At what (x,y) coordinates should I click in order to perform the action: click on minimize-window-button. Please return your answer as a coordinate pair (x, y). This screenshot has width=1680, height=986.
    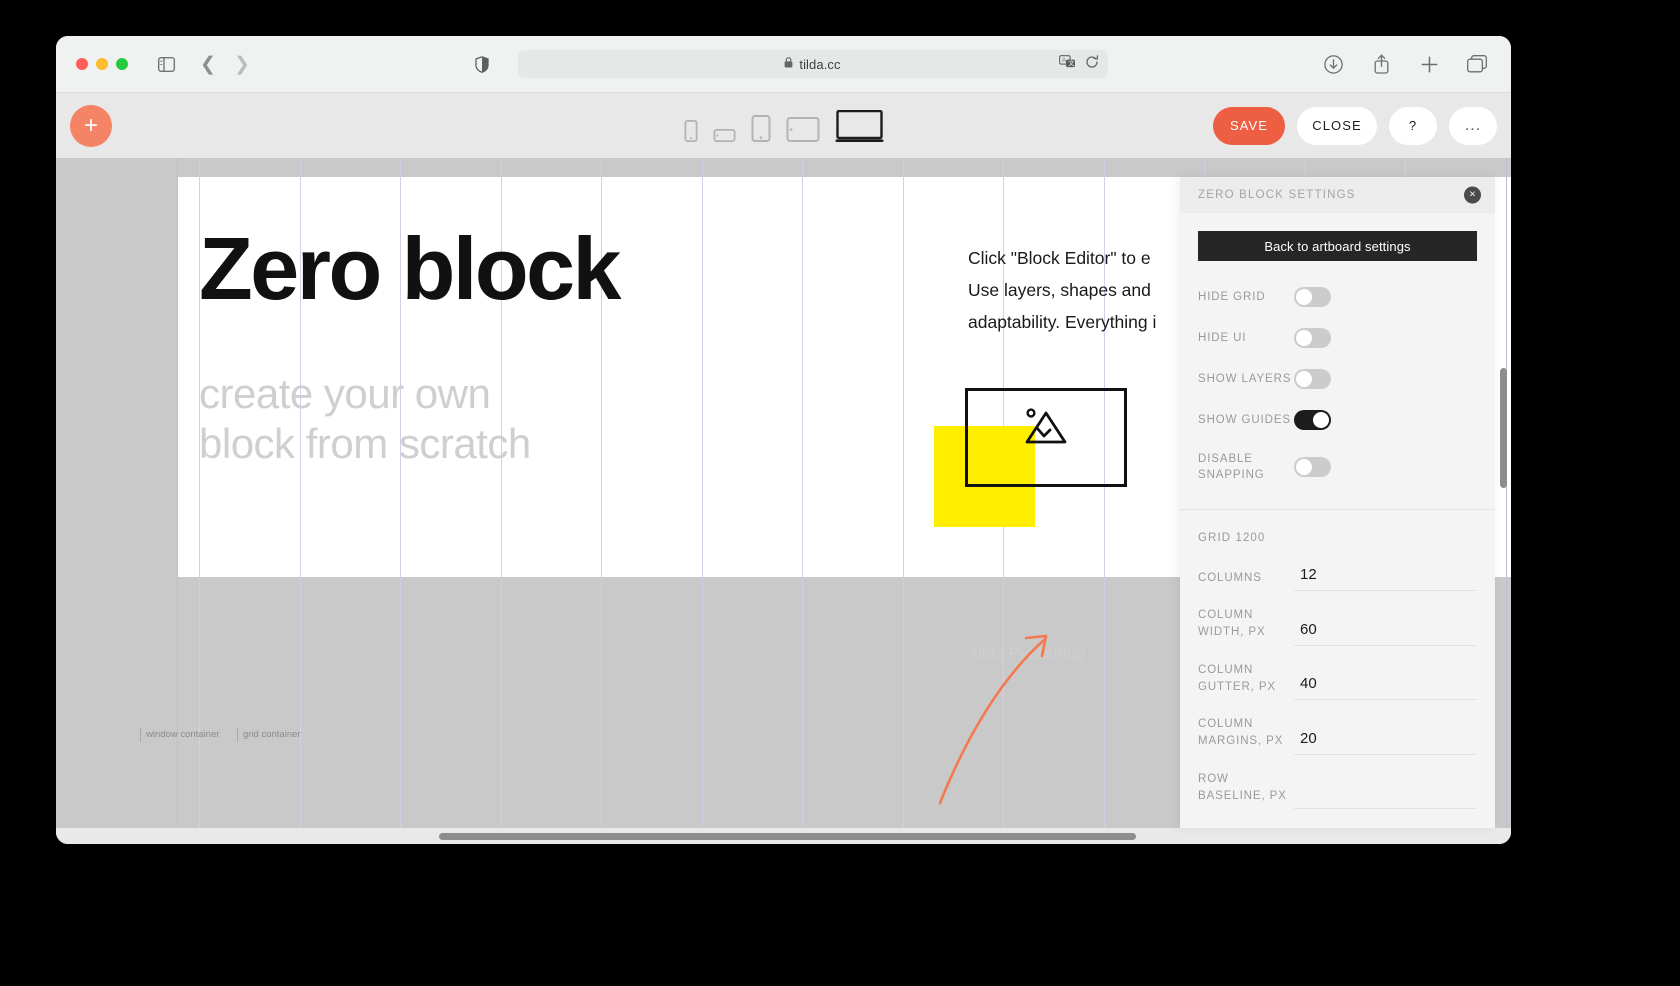
    Looking at the image, I should click on (102, 64).